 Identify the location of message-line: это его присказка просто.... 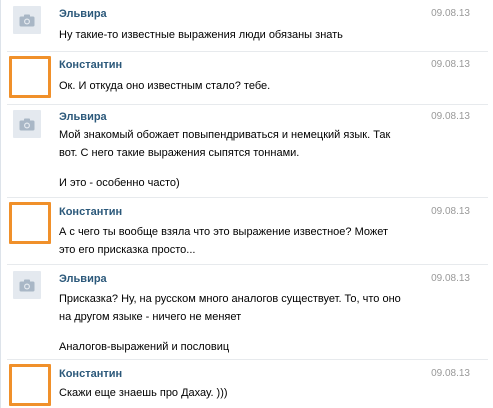
(127, 250).